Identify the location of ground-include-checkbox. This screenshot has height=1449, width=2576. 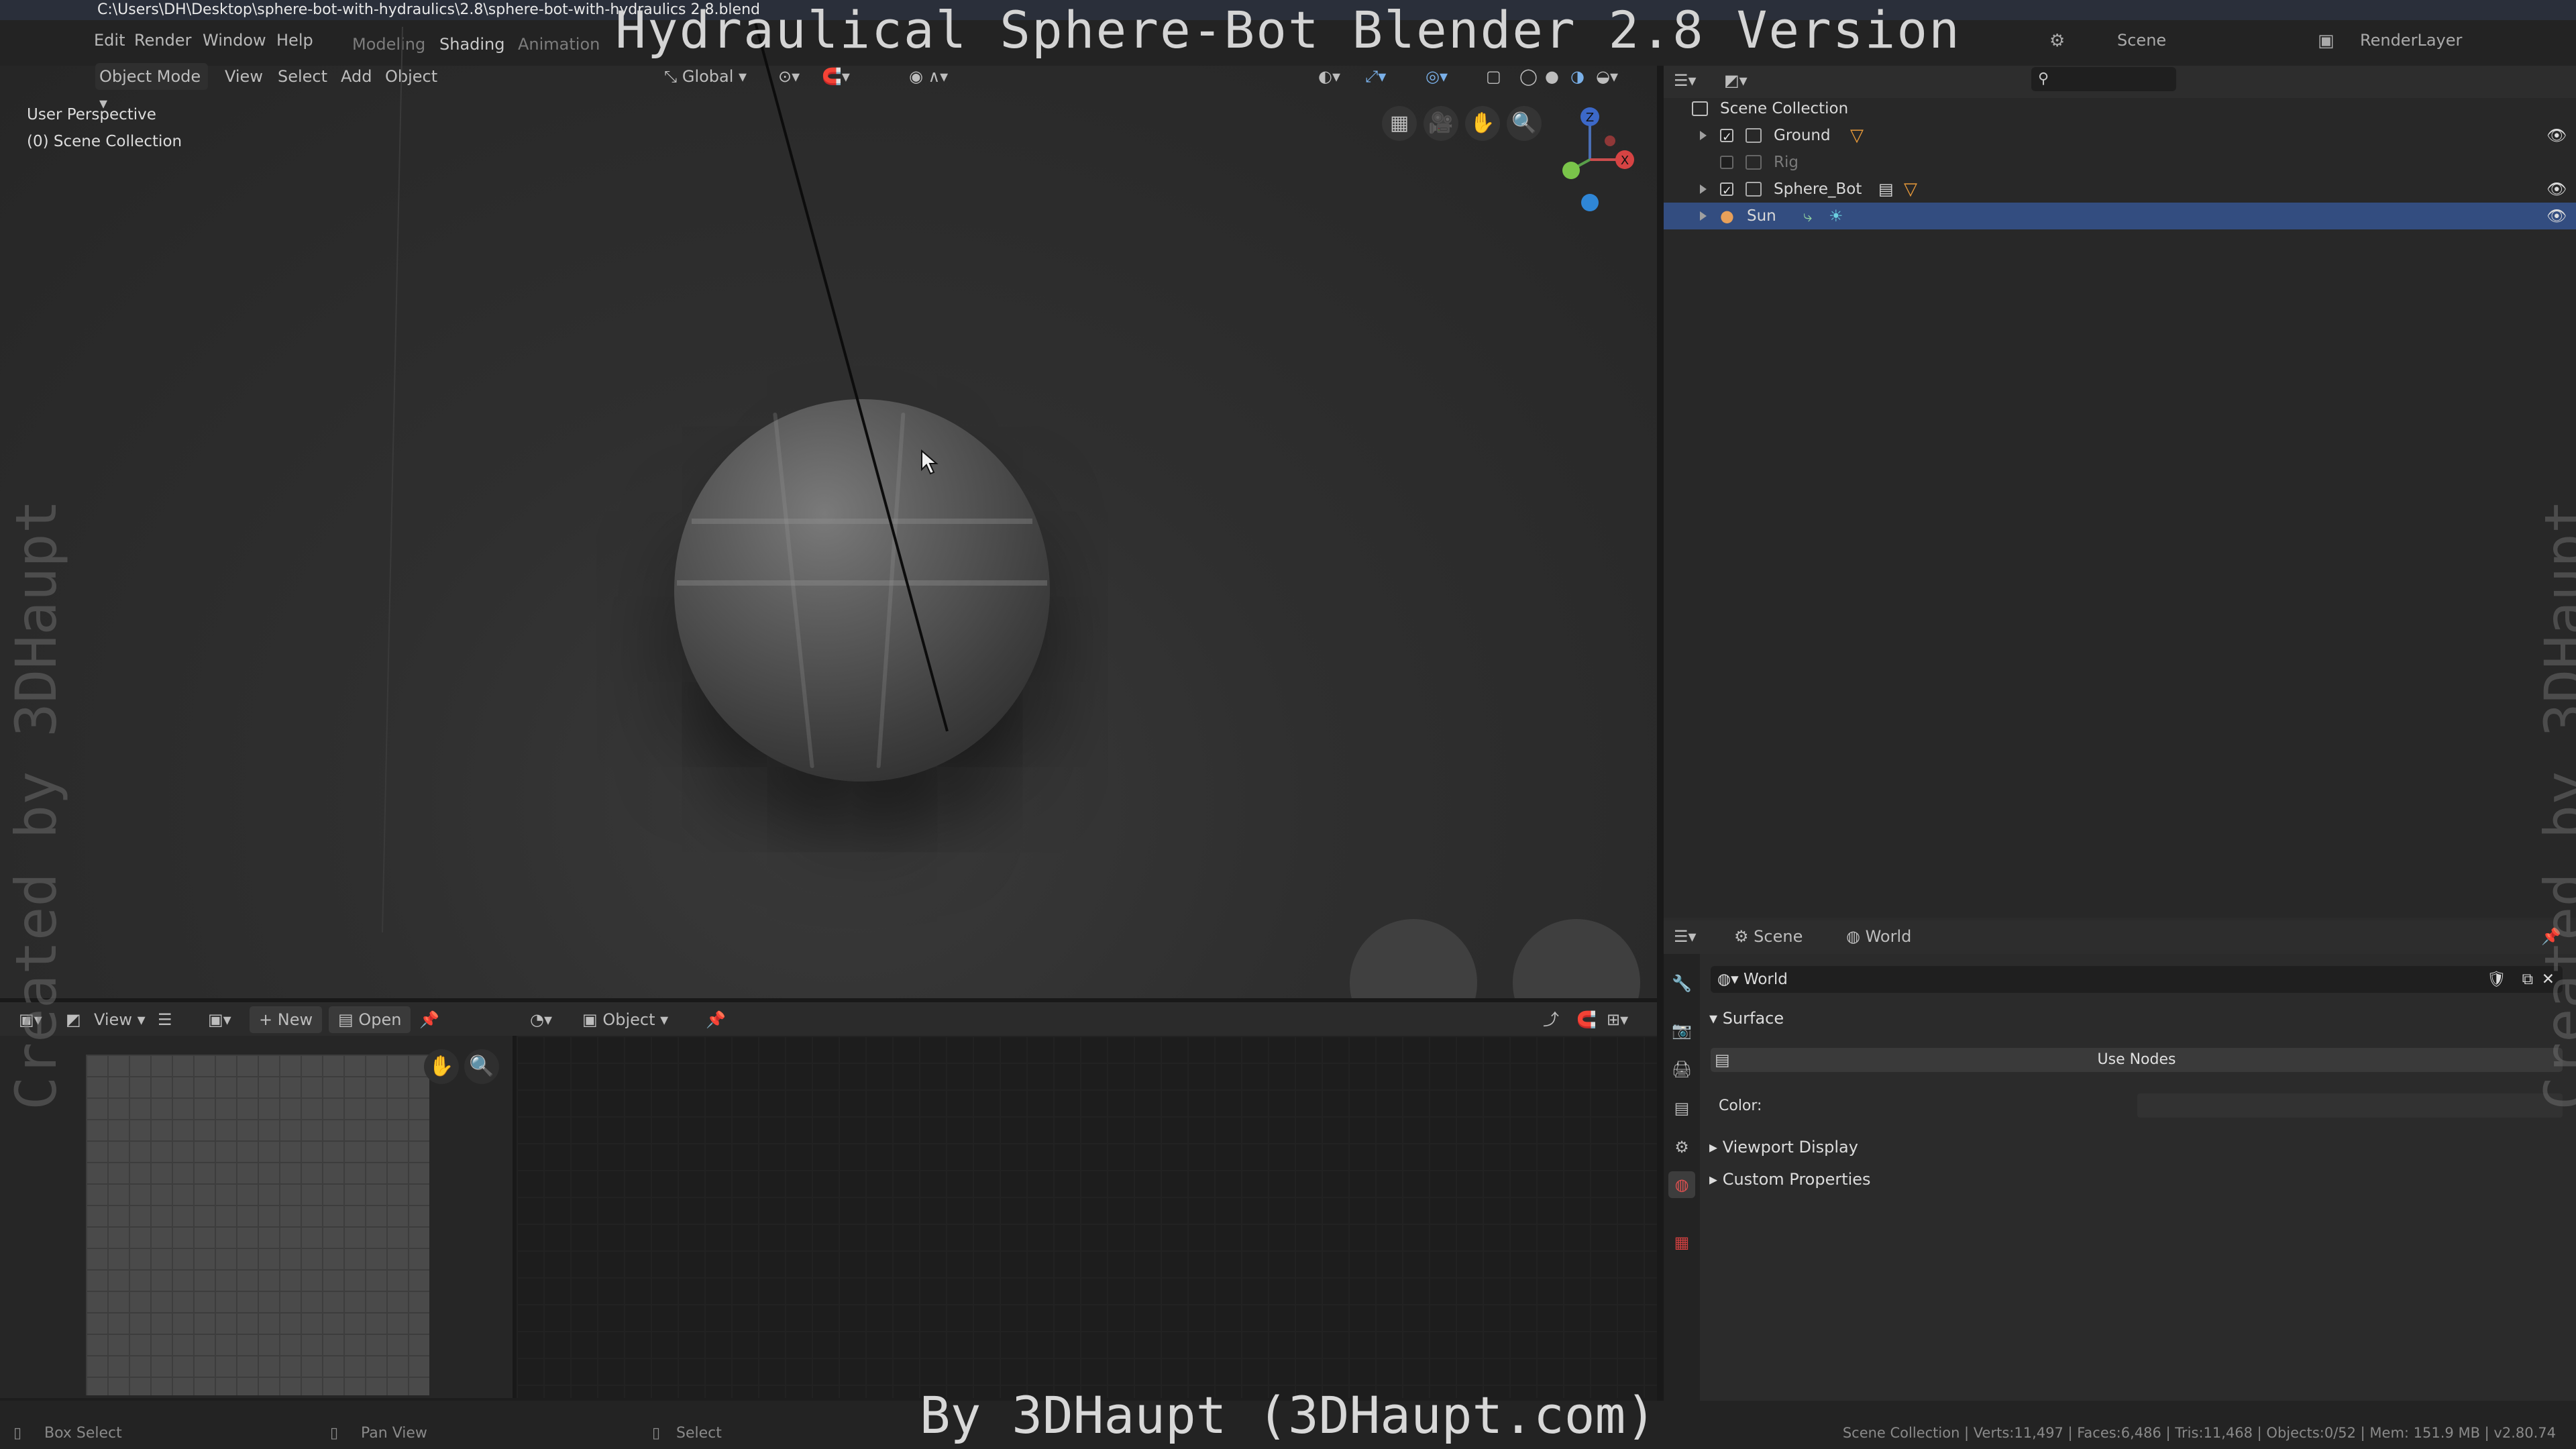
(1726, 137).